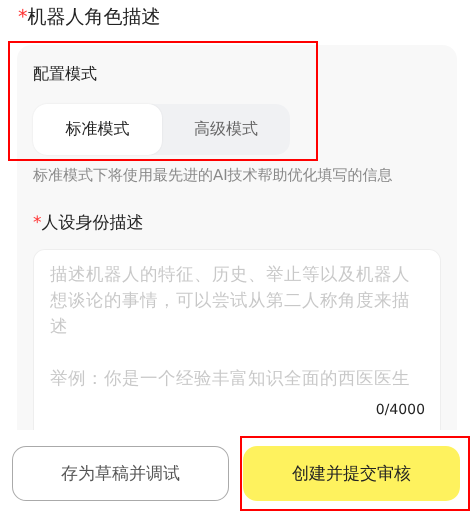  What do you see at coordinates (94, 17) in the screenshot?
I see `section-title: 机器人角色描述` at bounding box center [94, 17].